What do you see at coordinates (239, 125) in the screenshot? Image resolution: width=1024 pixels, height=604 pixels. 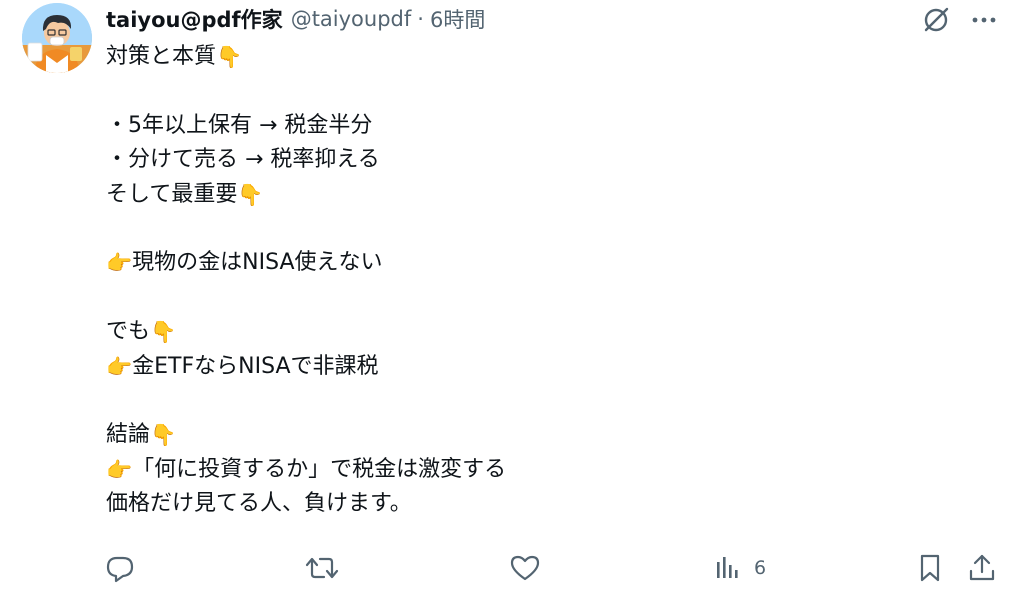 I see `post-line-text: ・5年以上保有 → 税金半分` at bounding box center [239, 125].